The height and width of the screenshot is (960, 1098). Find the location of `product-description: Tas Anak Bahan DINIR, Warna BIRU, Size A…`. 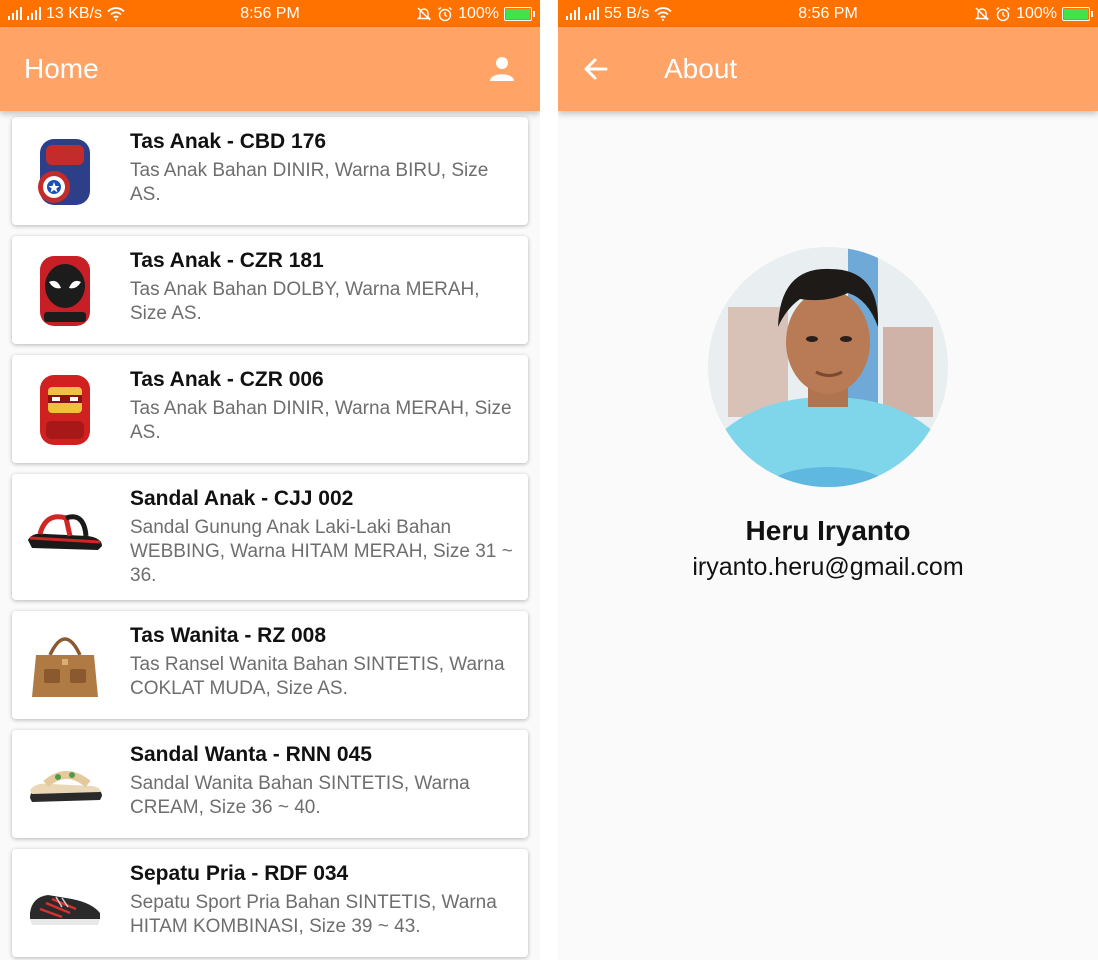

product-description: Tas Anak Bahan DINIR, Warna BIRU, Size A… is located at coordinates (309, 182).